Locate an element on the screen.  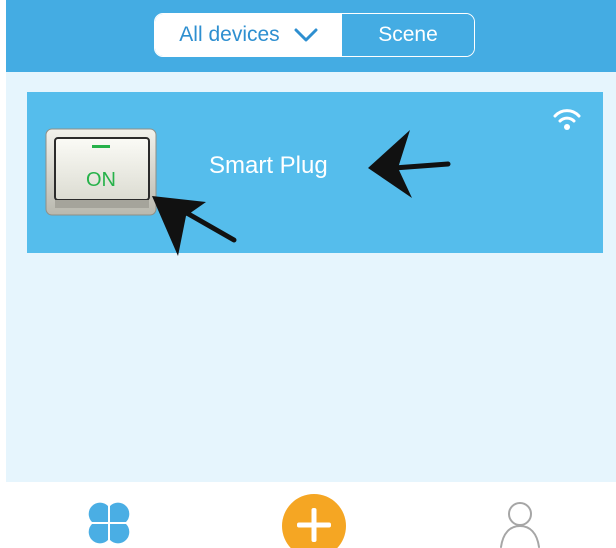
all-devices-label: All devices is located at coordinates (229, 34).